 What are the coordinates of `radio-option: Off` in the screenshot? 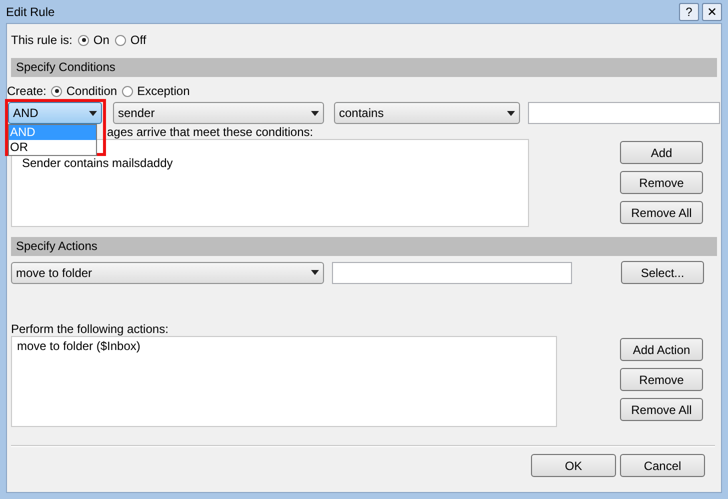 It's located at (130, 40).